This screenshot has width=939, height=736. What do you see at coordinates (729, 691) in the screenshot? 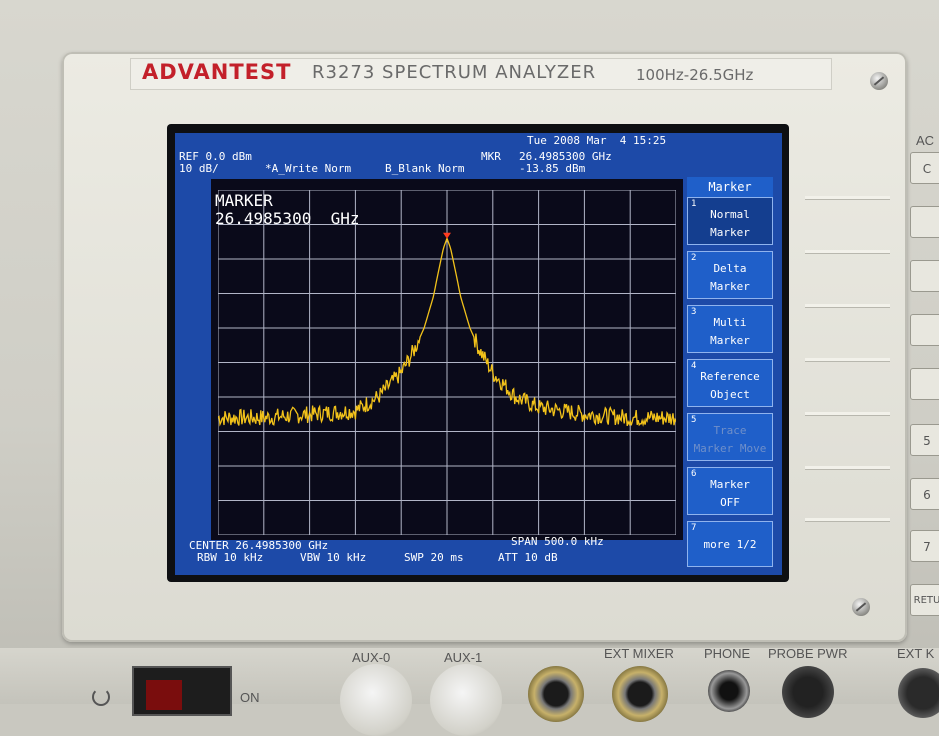
I see `phone-jack` at bounding box center [729, 691].